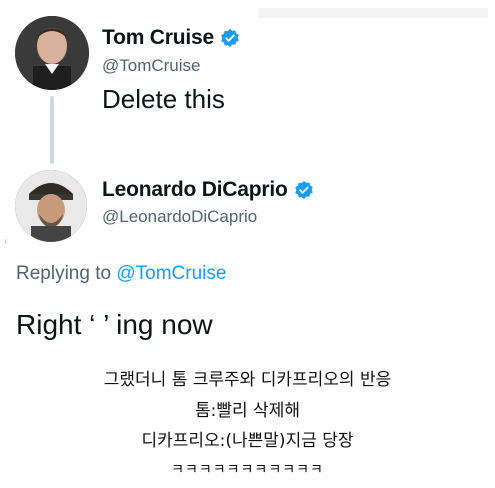 This screenshot has width=495, height=488. What do you see at coordinates (171, 273) in the screenshot?
I see `mention-link: @TomCruise` at bounding box center [171, 273].